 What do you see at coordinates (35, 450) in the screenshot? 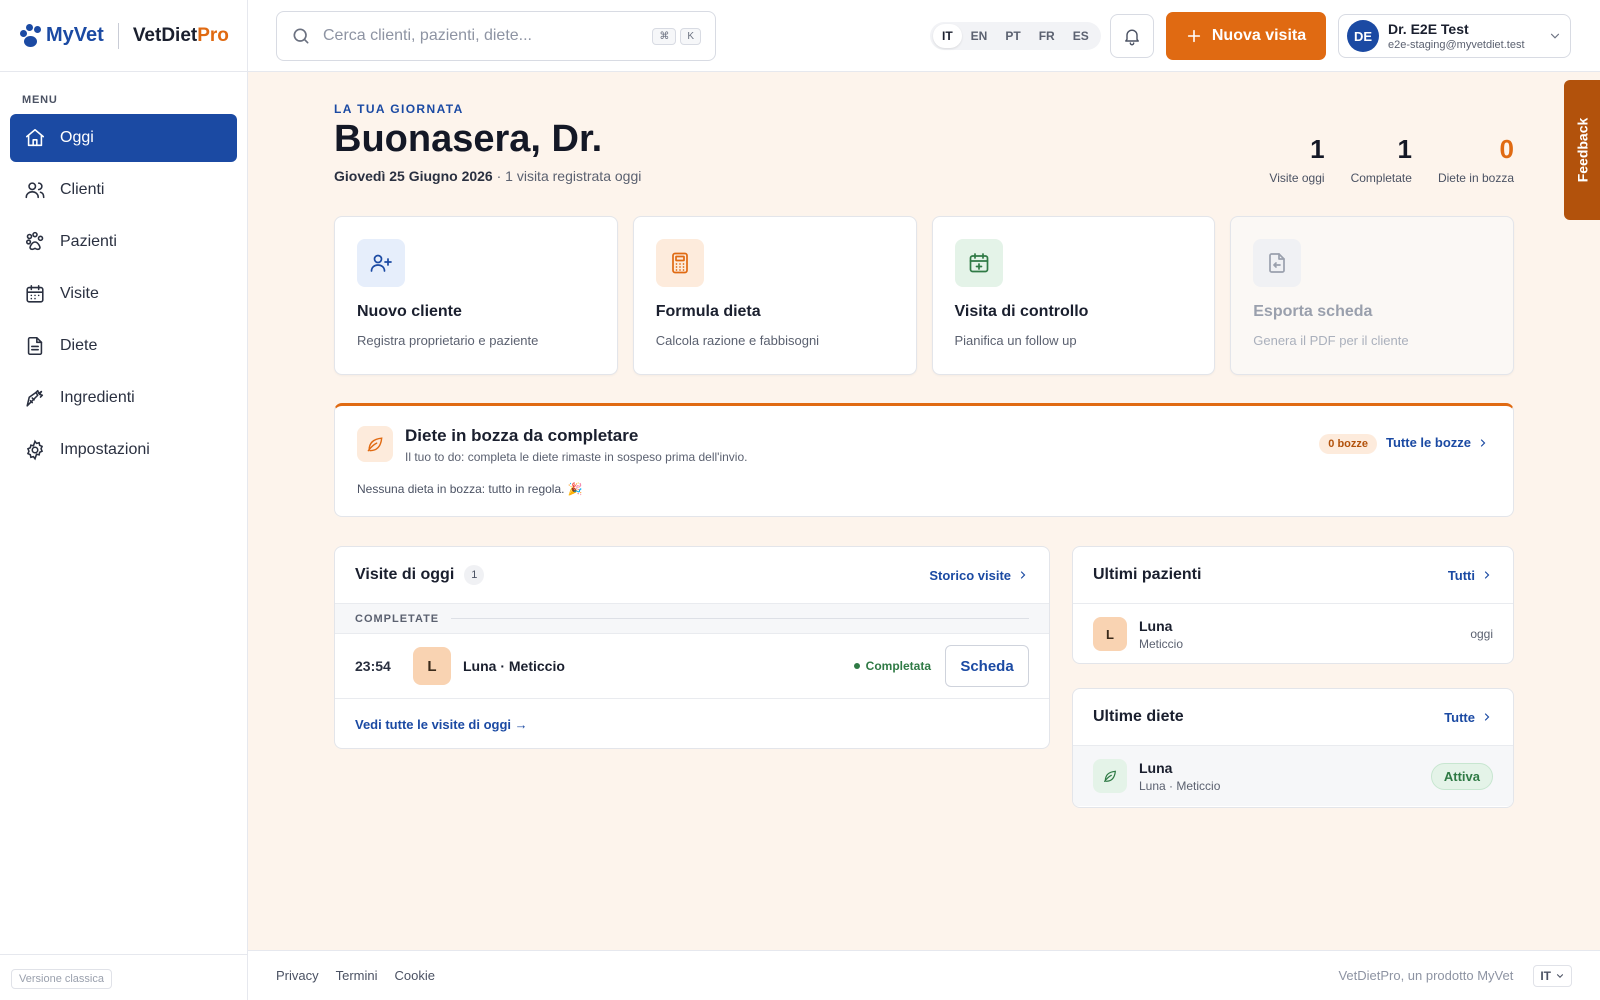
I see `gear-icon` at bounding box center [35, 450].